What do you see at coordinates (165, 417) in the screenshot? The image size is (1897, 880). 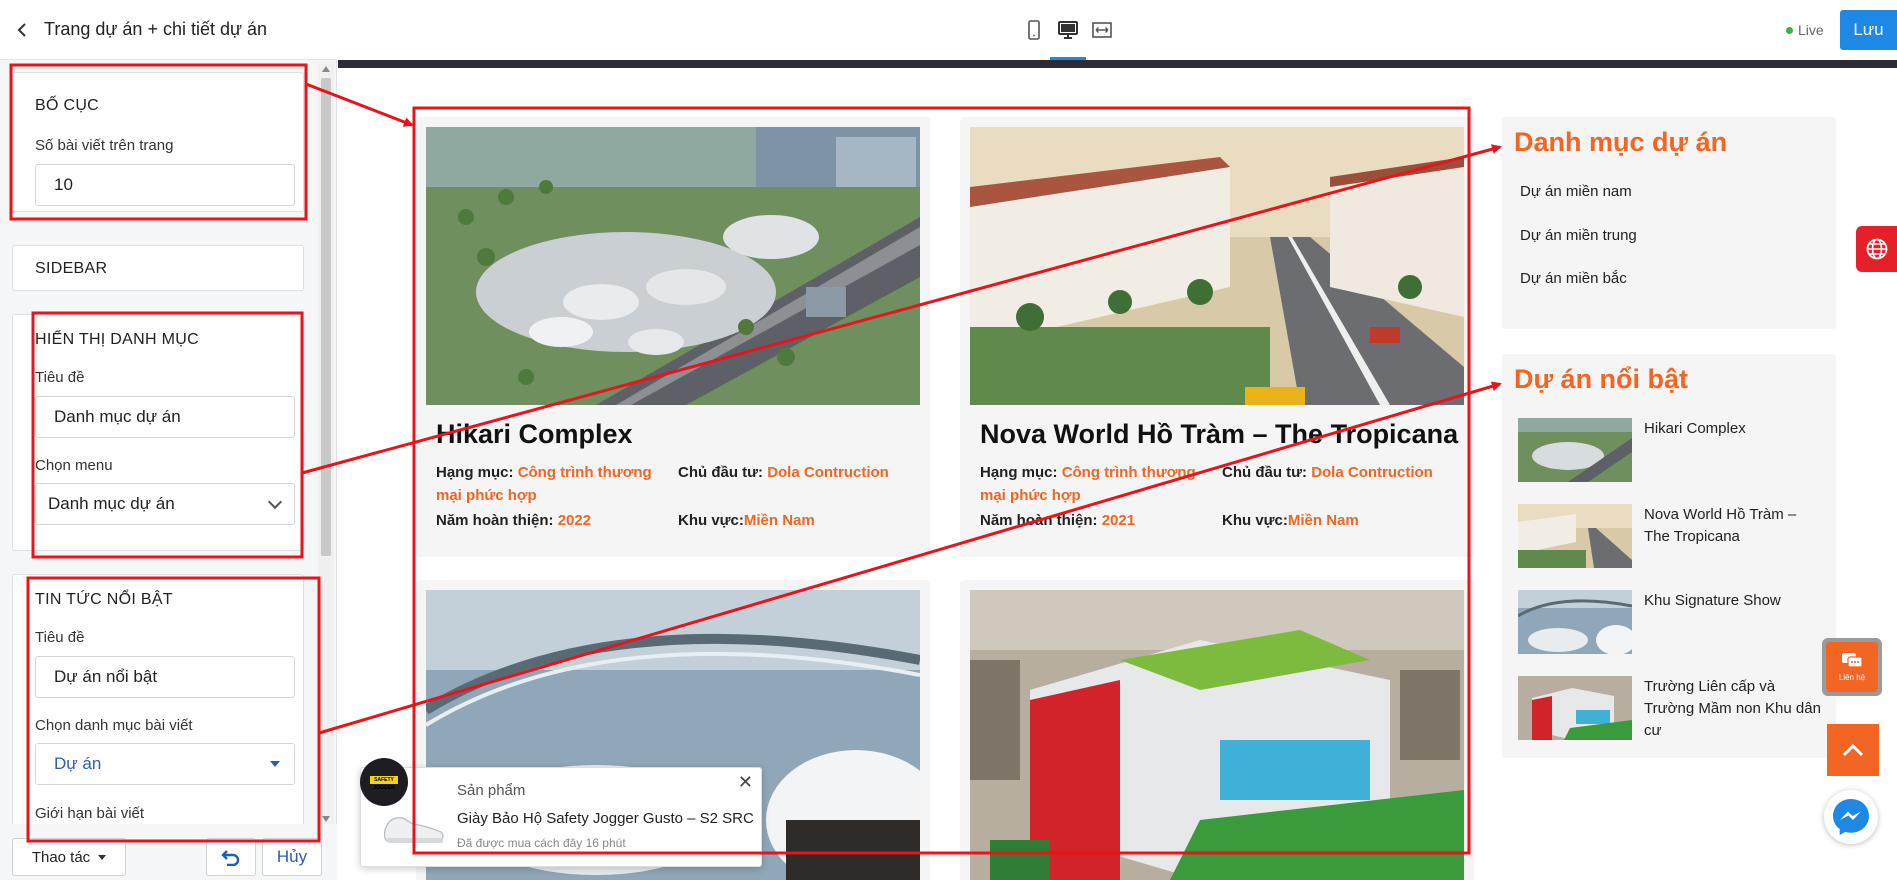 I see `category-title-input: Danh mục dự án` at bounding box center [165, 417].